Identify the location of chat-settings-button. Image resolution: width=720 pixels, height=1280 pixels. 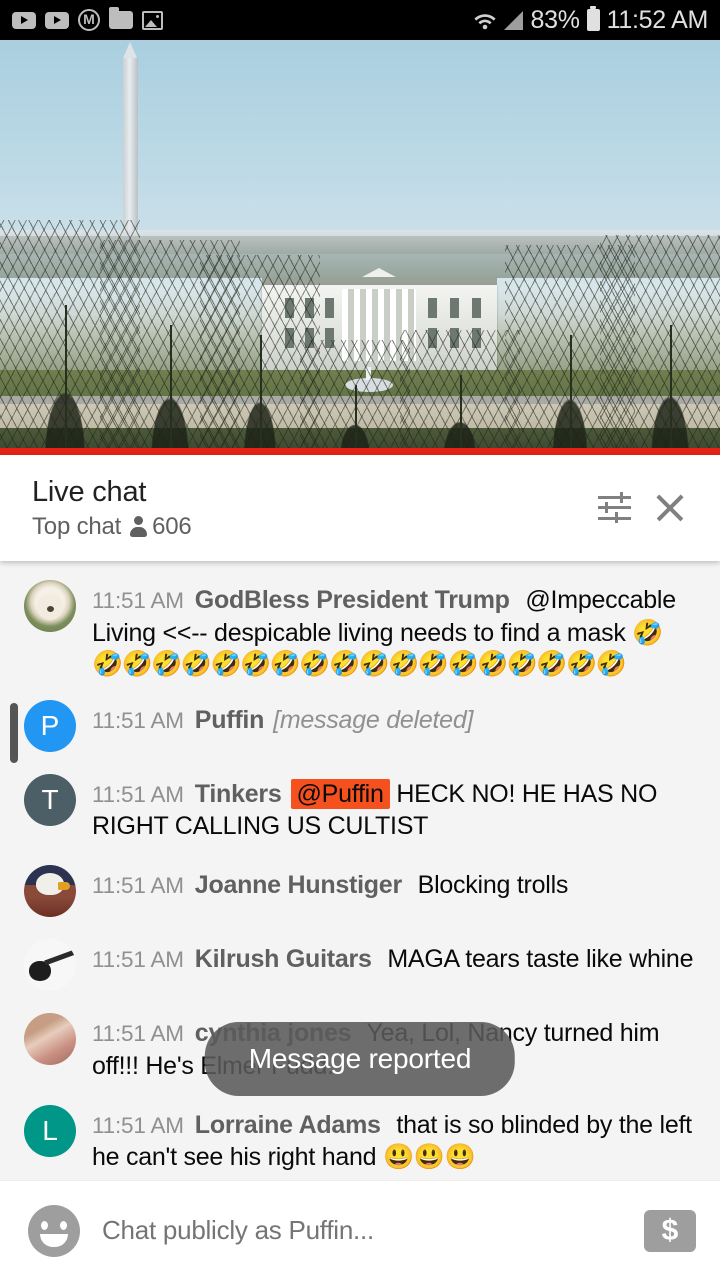
(614, 508).